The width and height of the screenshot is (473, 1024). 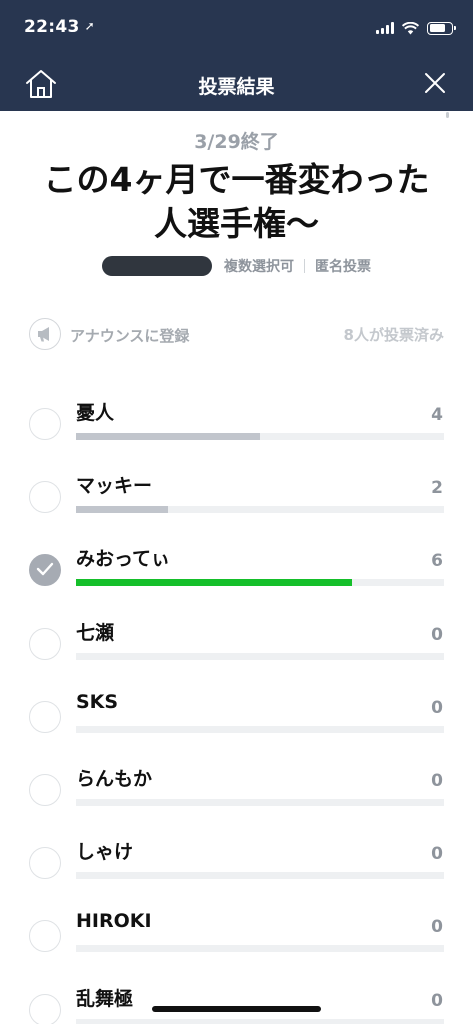 What do you see at coordinates (123, 559) in the screenshot?
I see `option-label: みおってぃ` at bounding box center [123, 559].